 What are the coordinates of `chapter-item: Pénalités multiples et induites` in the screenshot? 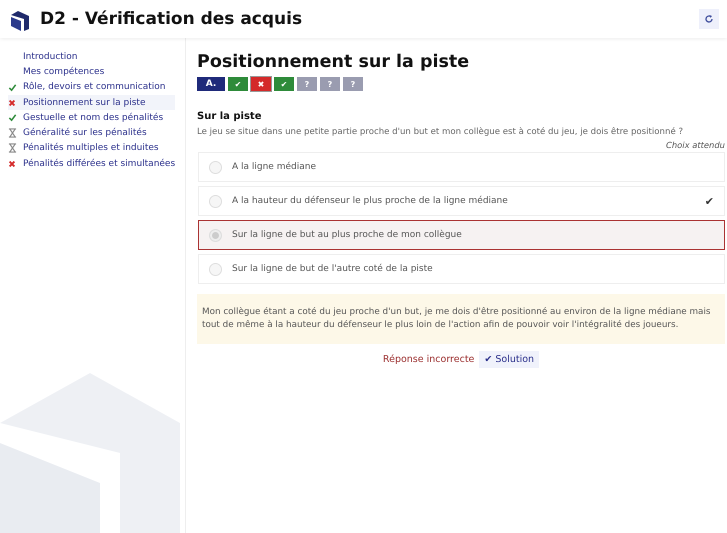 It's located at (91, 148).